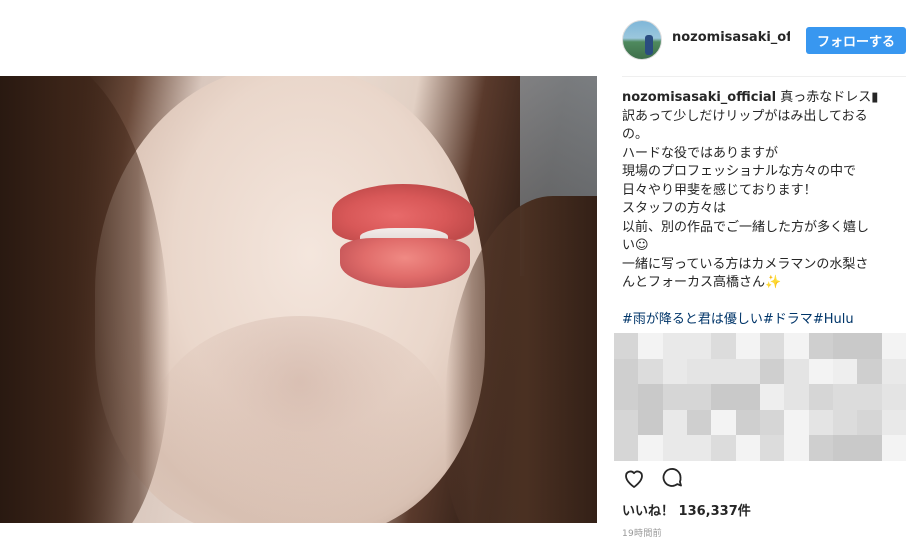 The image size is (914, 556). I want to click on hashtags: #雨が降ると君は優しい#ドラマ#Hulu, so click(766, 320).